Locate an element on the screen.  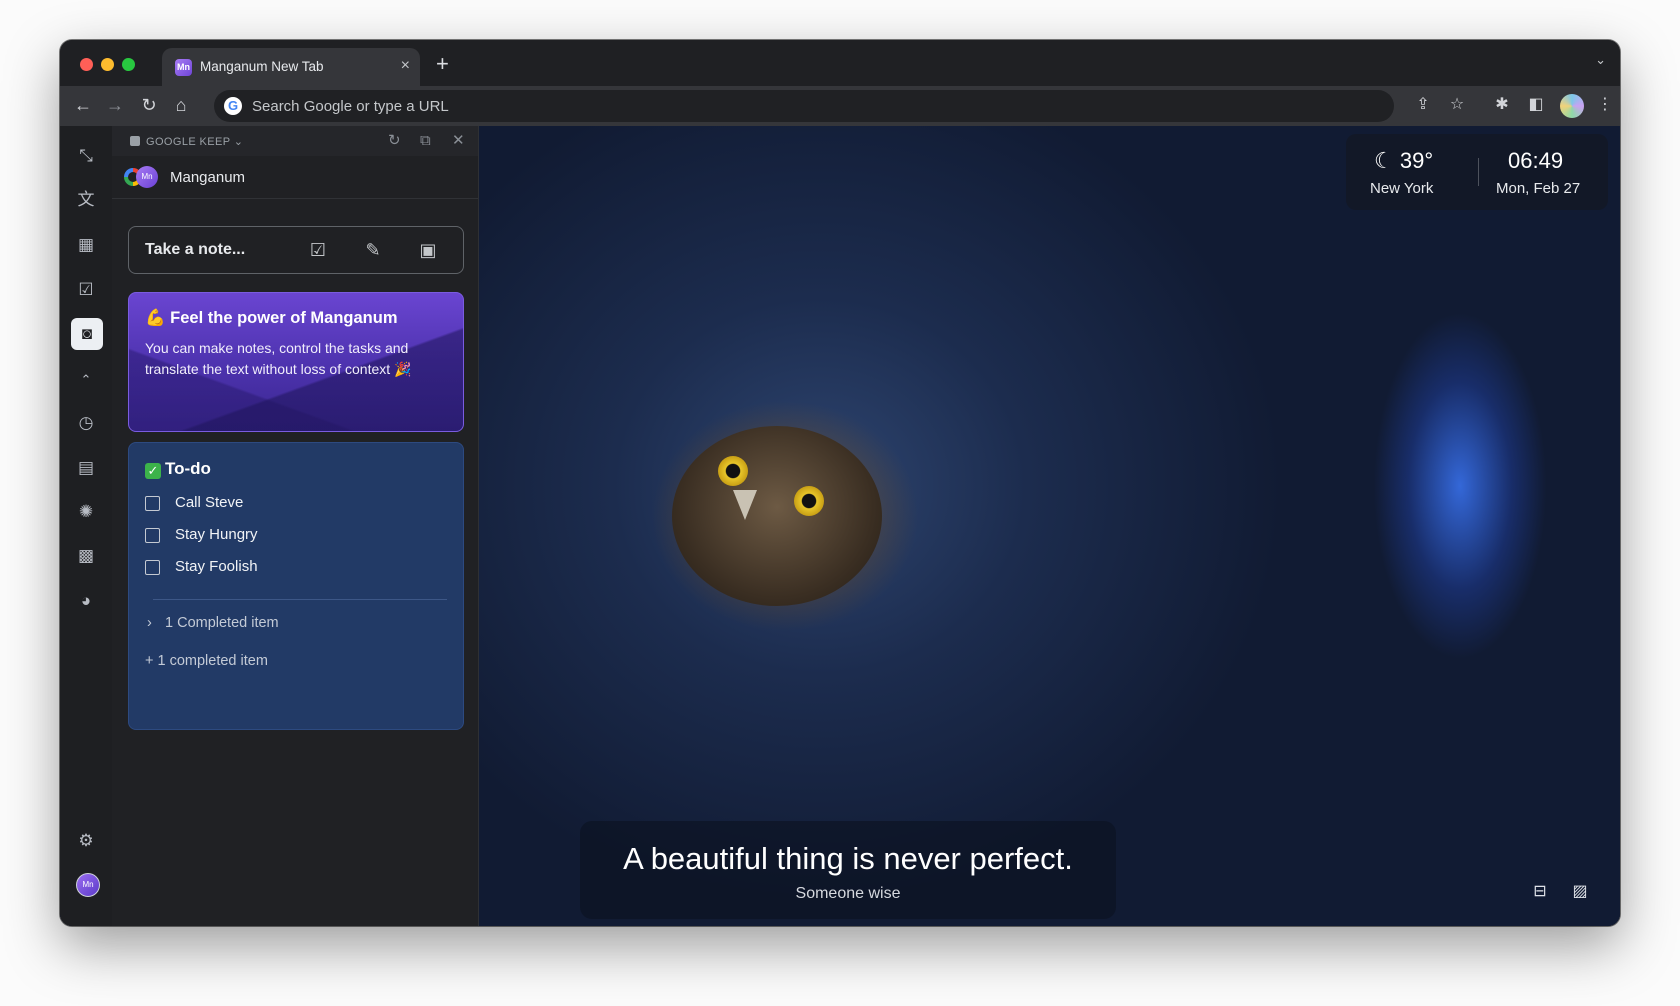
reload-icon: ↻ is located at coordinates (149, 105).